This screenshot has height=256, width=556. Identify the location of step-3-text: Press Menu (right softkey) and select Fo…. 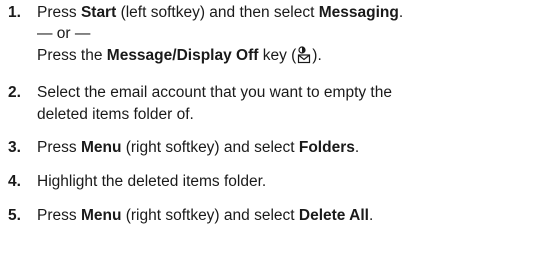
(198, 147).